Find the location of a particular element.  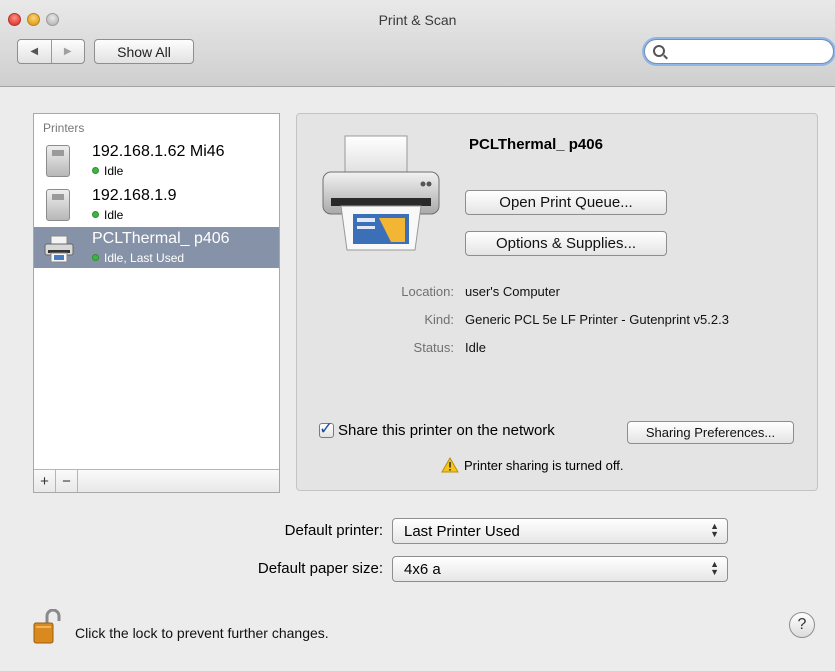

printer-name: 192.168.1.62 Mi46 is located at coordinates (158, 151).